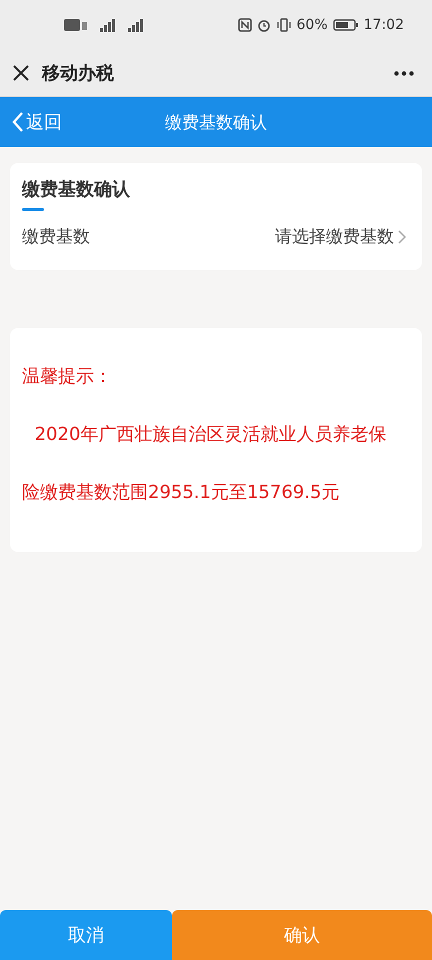 This screenshot has height=960, width=432. I want to click on back-button: 返回, so click(37, 122).